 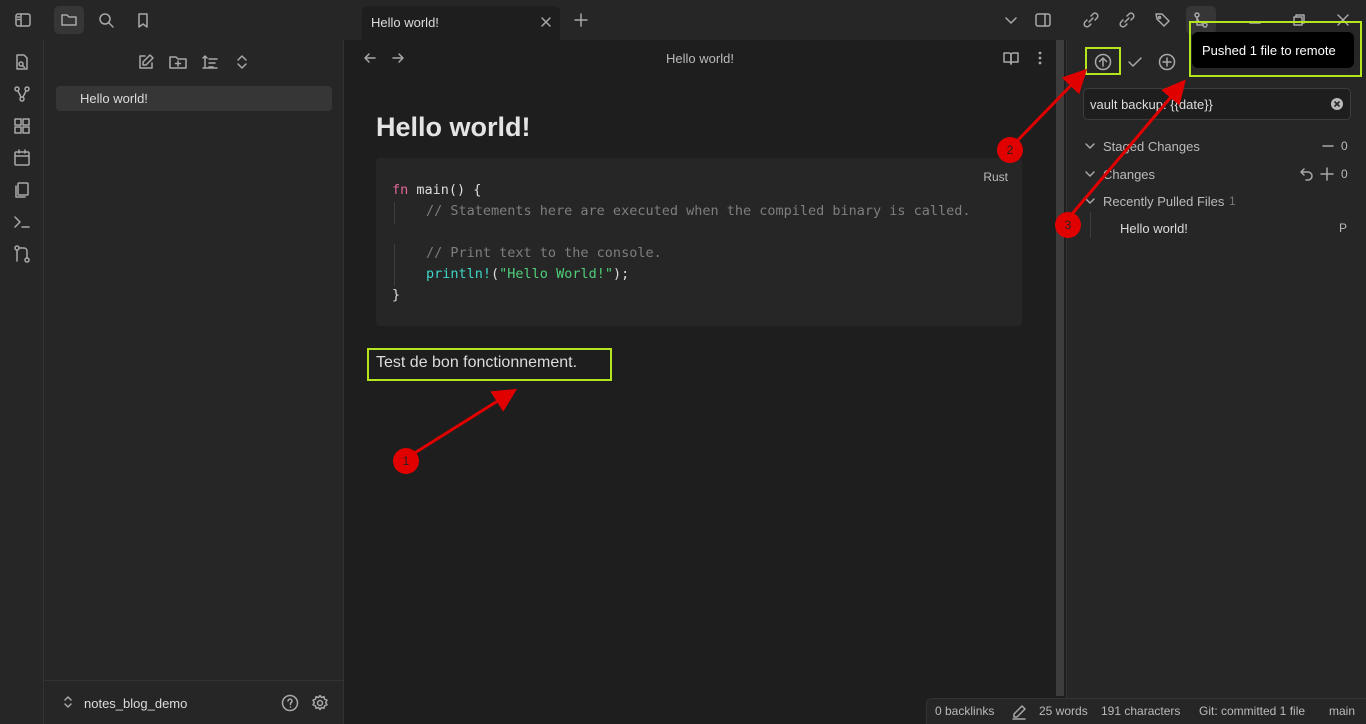 I want to click on git-branch: main, so click(x=1342, y=711).